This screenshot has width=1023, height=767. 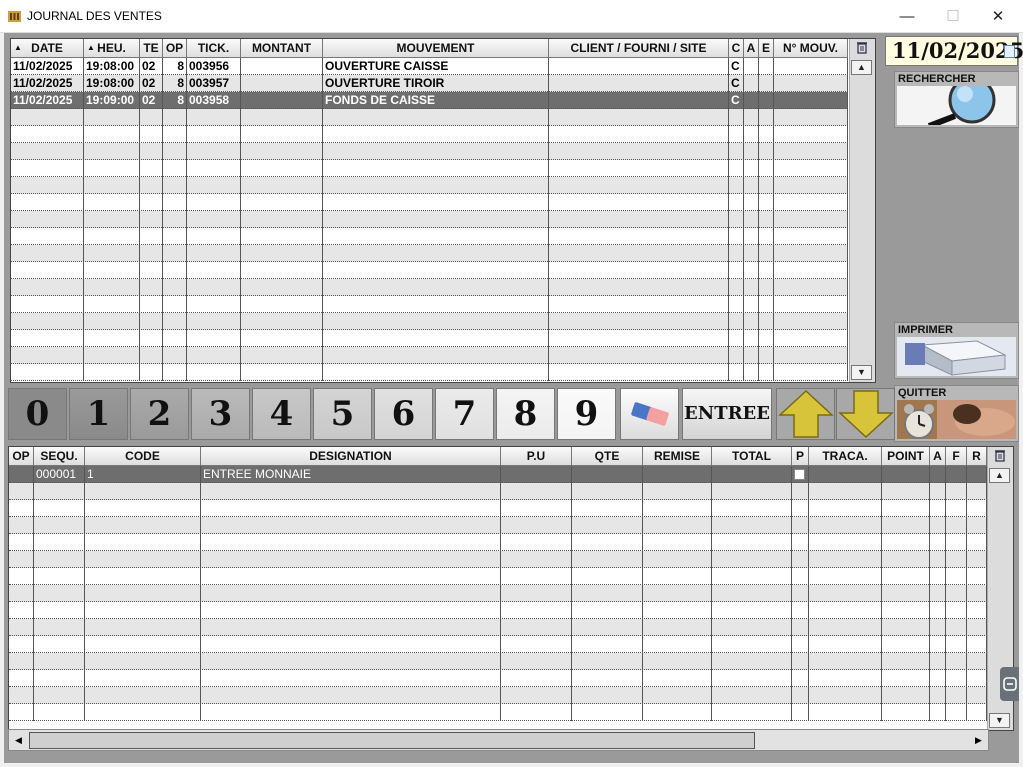 What do you see at coordinates (800, 456) in the screenshot?
I see `detail-col-header: P` at bounding box center [800, 456].